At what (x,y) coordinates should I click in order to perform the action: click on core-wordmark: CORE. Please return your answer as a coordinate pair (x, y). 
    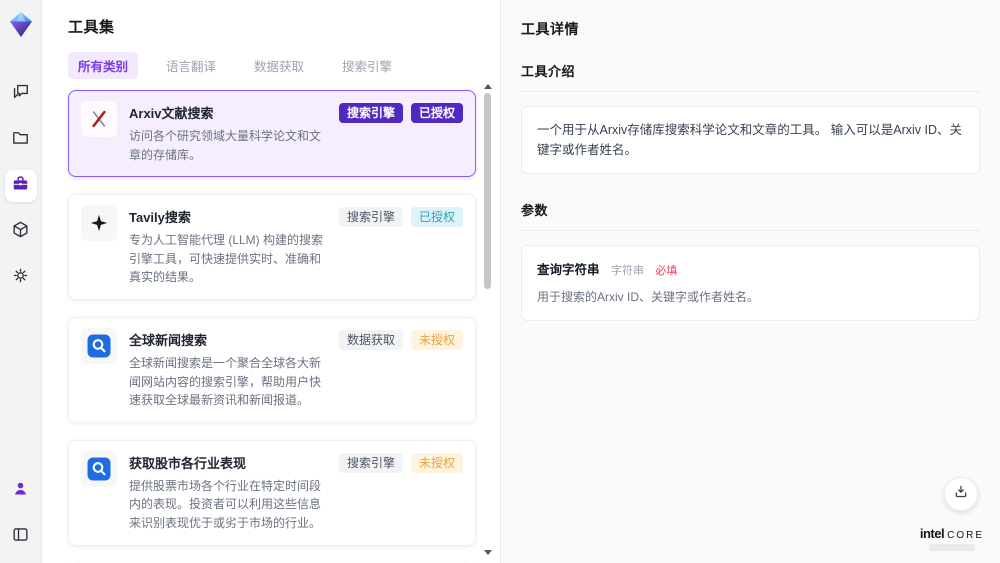
    Looking at the image, I should click on (965, 535).